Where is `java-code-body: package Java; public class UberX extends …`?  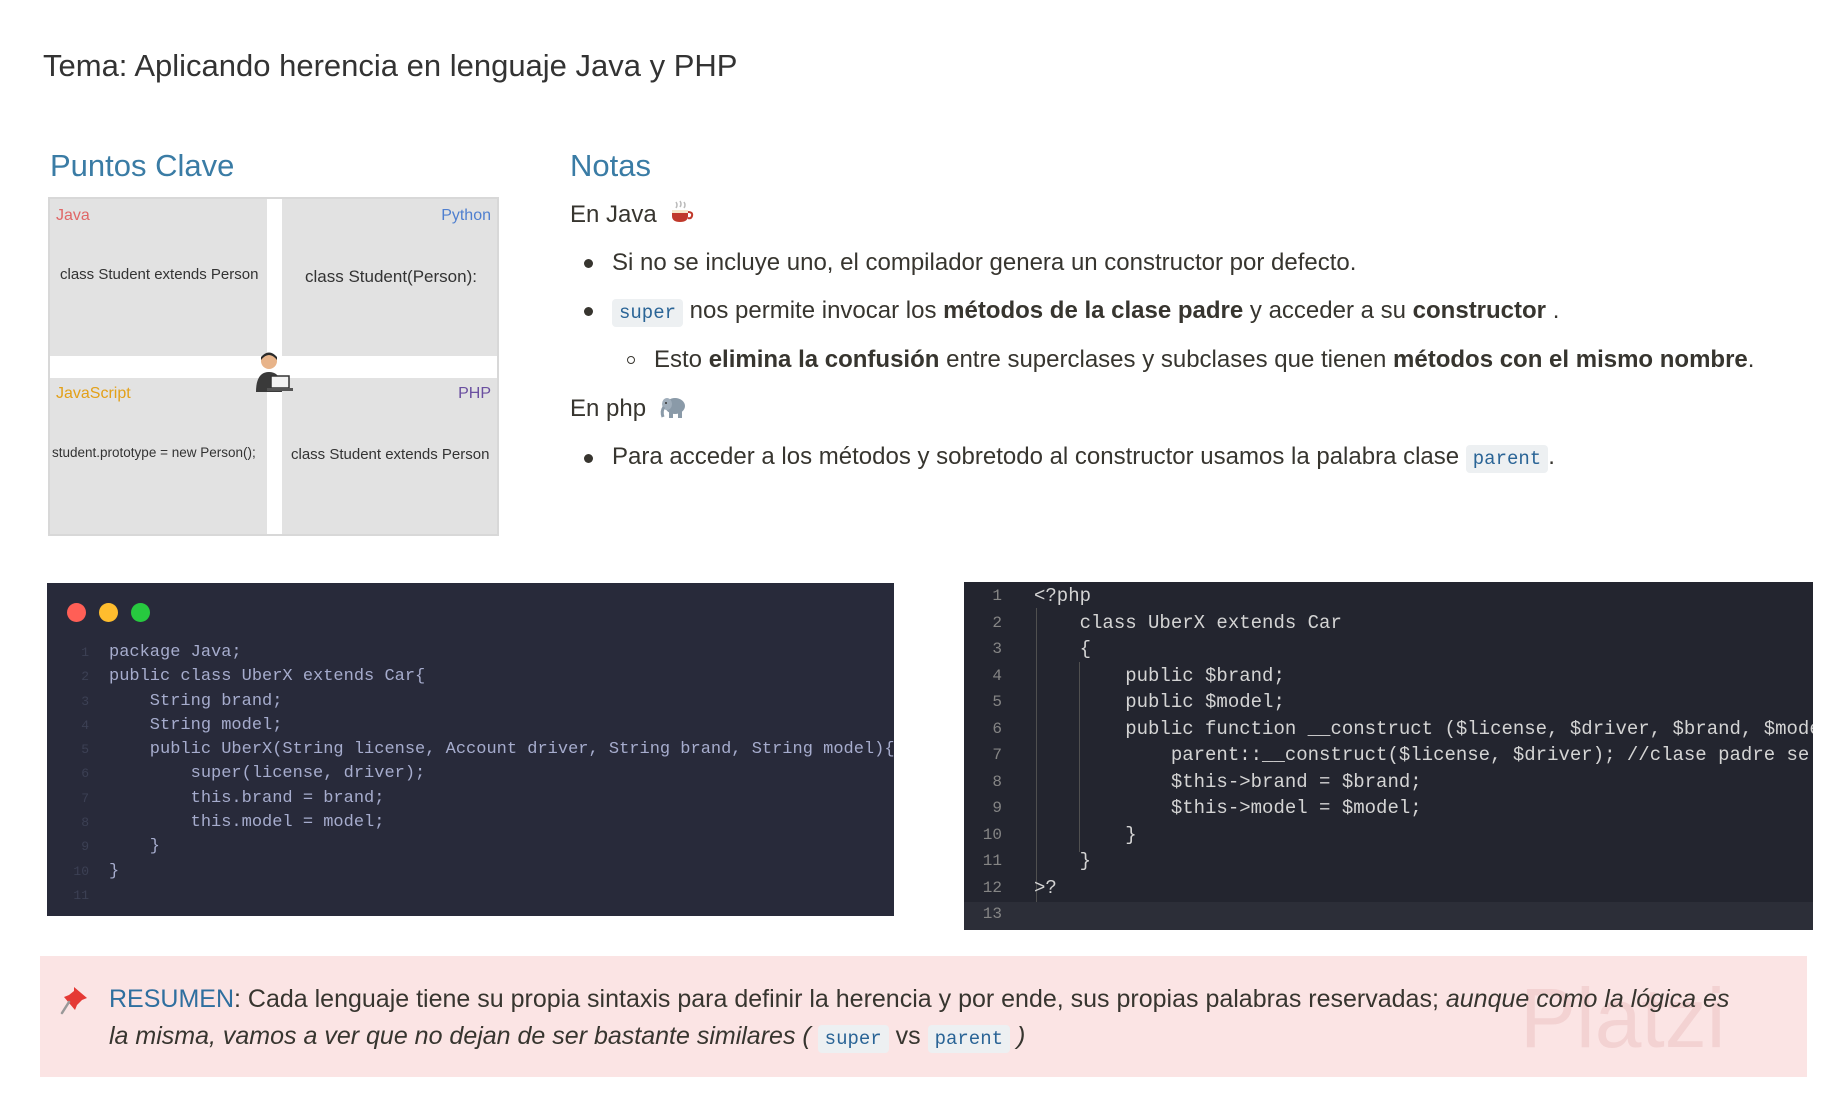 java-code-body: package Java; public class UberX extends … is located at coordinates (502, 762).